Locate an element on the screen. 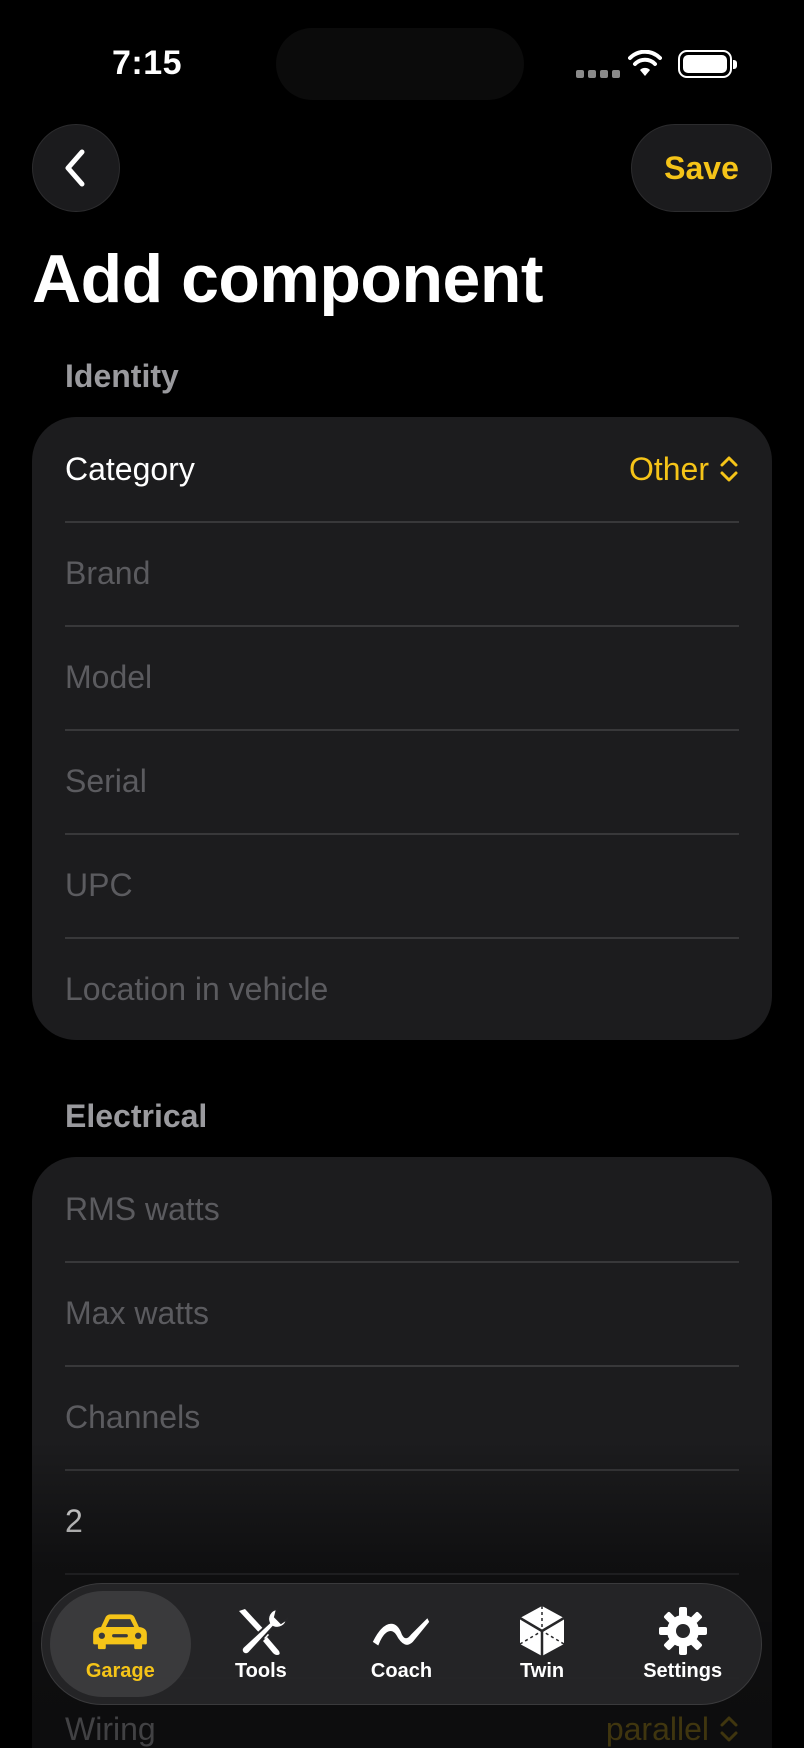 The height and width of the screenshot is (1748, 804). tab-tools: Tools is located at coordinates (261, 1644).